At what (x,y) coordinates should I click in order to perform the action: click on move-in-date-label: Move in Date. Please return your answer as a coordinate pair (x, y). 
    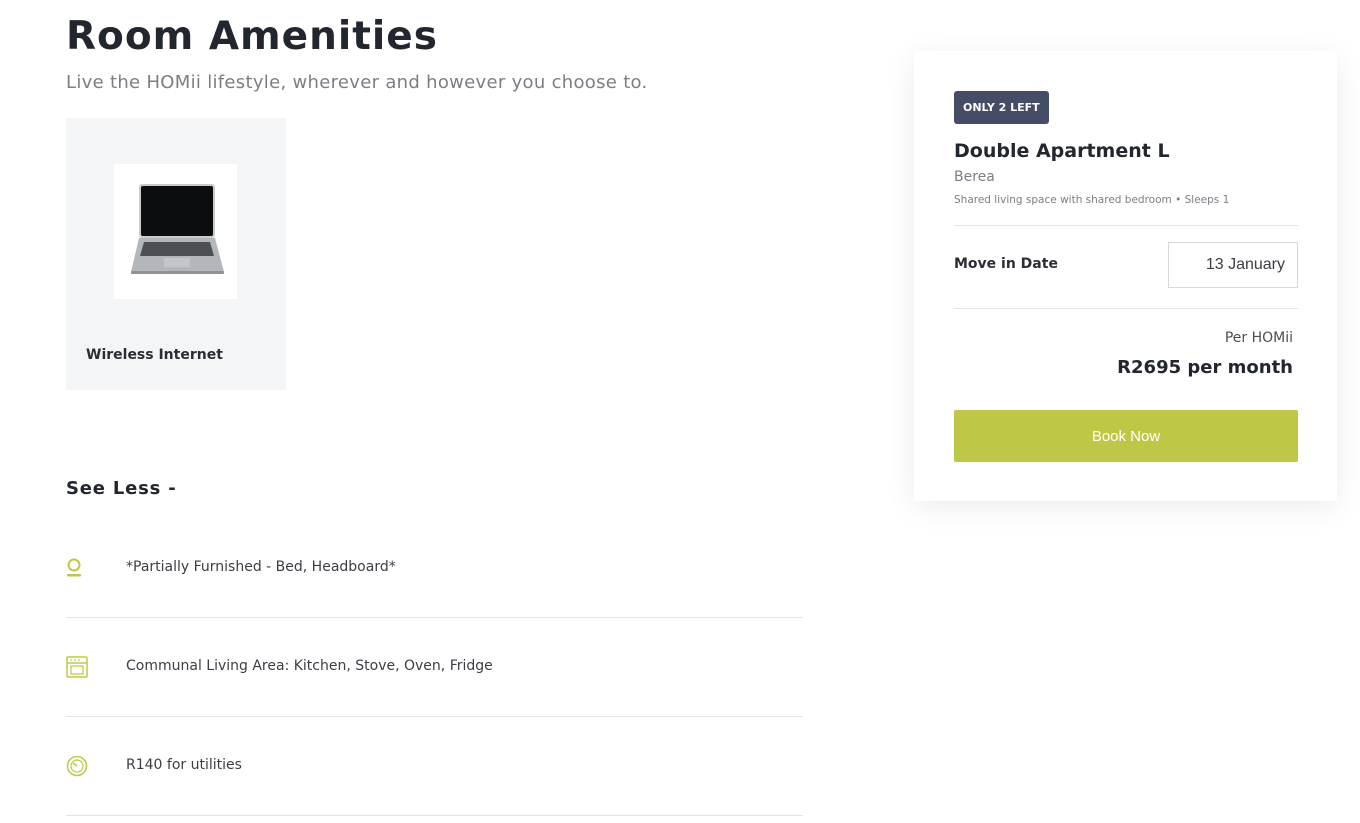
    Looking at the image, I should click on (1006, 264).